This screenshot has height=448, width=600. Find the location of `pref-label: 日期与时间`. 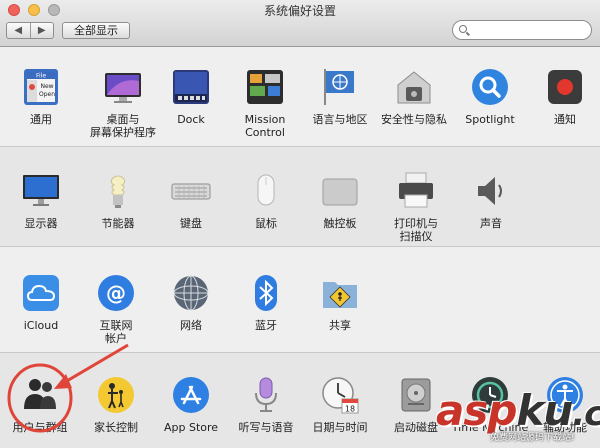

pref-label: 日期与时间 is located at coordinates (340, 427).